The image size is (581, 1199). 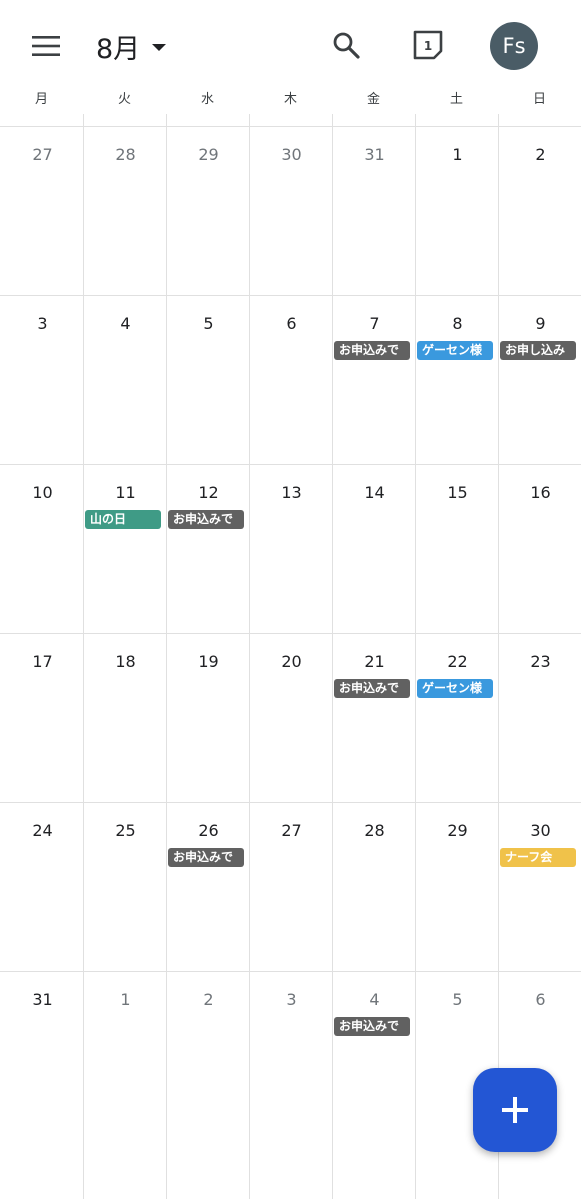 I want to click on day-number: 8, so click(x=457, y=323).